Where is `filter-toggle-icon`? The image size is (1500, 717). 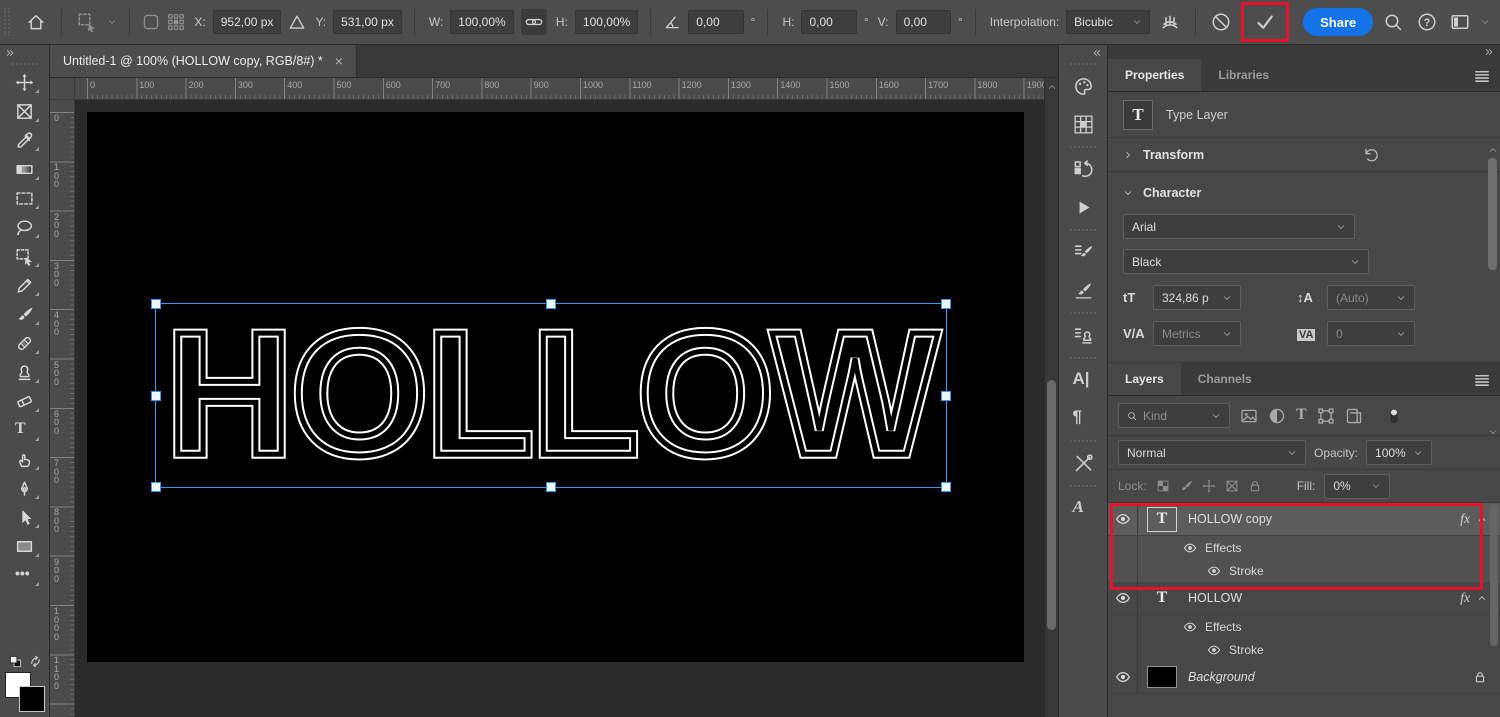
filter-toggle-icon is located at coordinates (1394, 416).